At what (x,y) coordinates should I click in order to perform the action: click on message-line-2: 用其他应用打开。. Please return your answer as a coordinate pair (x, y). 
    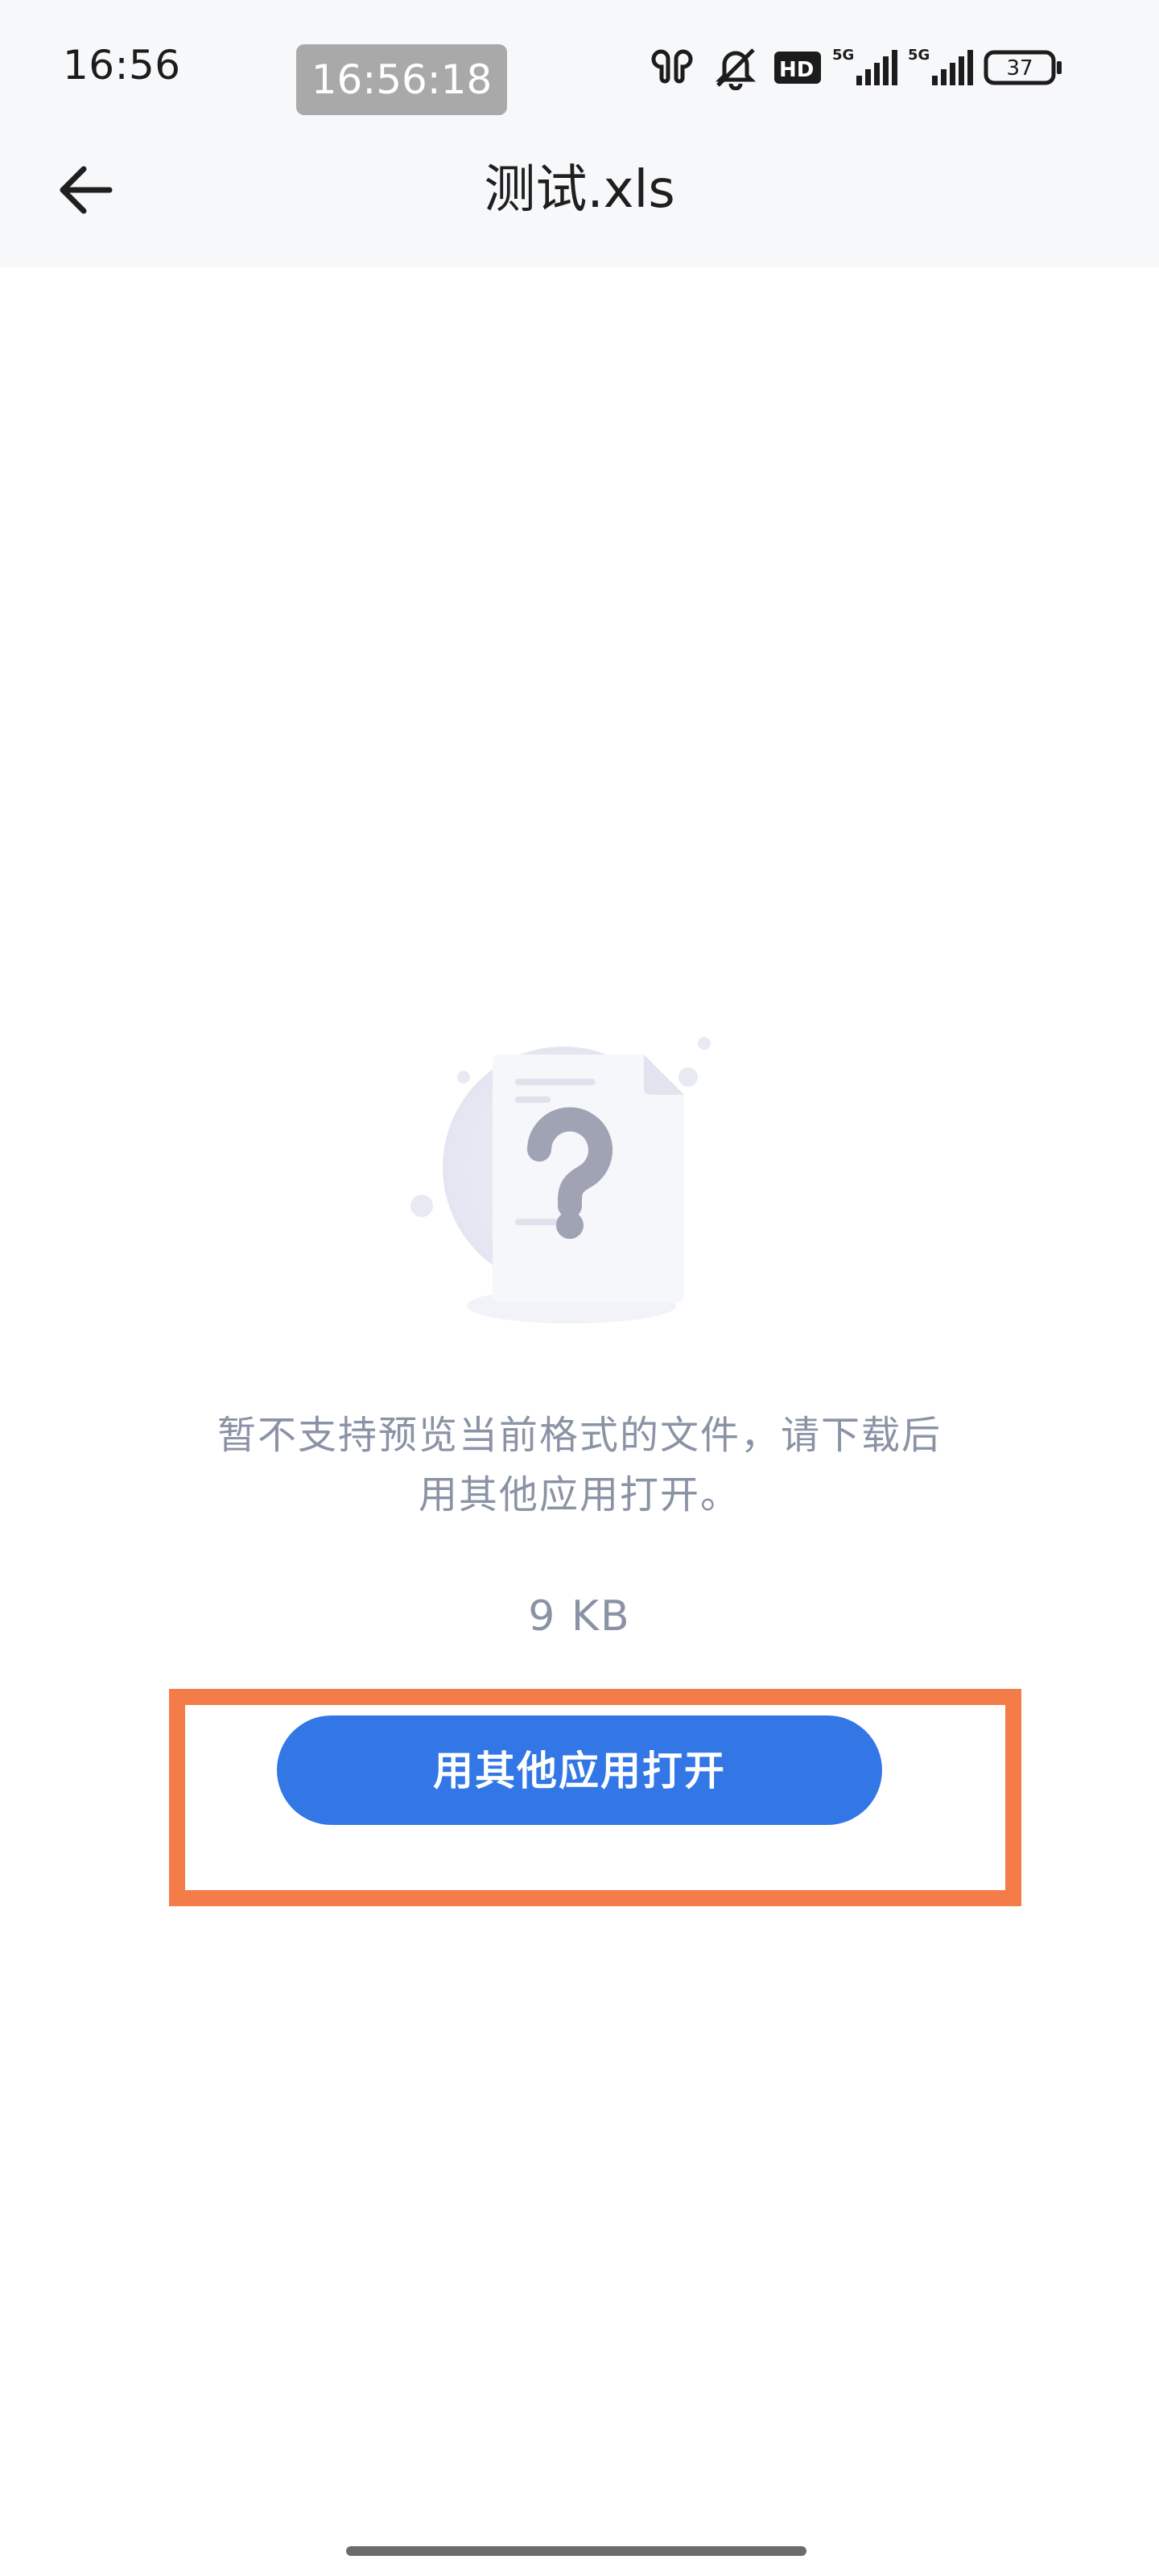
    Looking at the image, I should click on (579, 1494).